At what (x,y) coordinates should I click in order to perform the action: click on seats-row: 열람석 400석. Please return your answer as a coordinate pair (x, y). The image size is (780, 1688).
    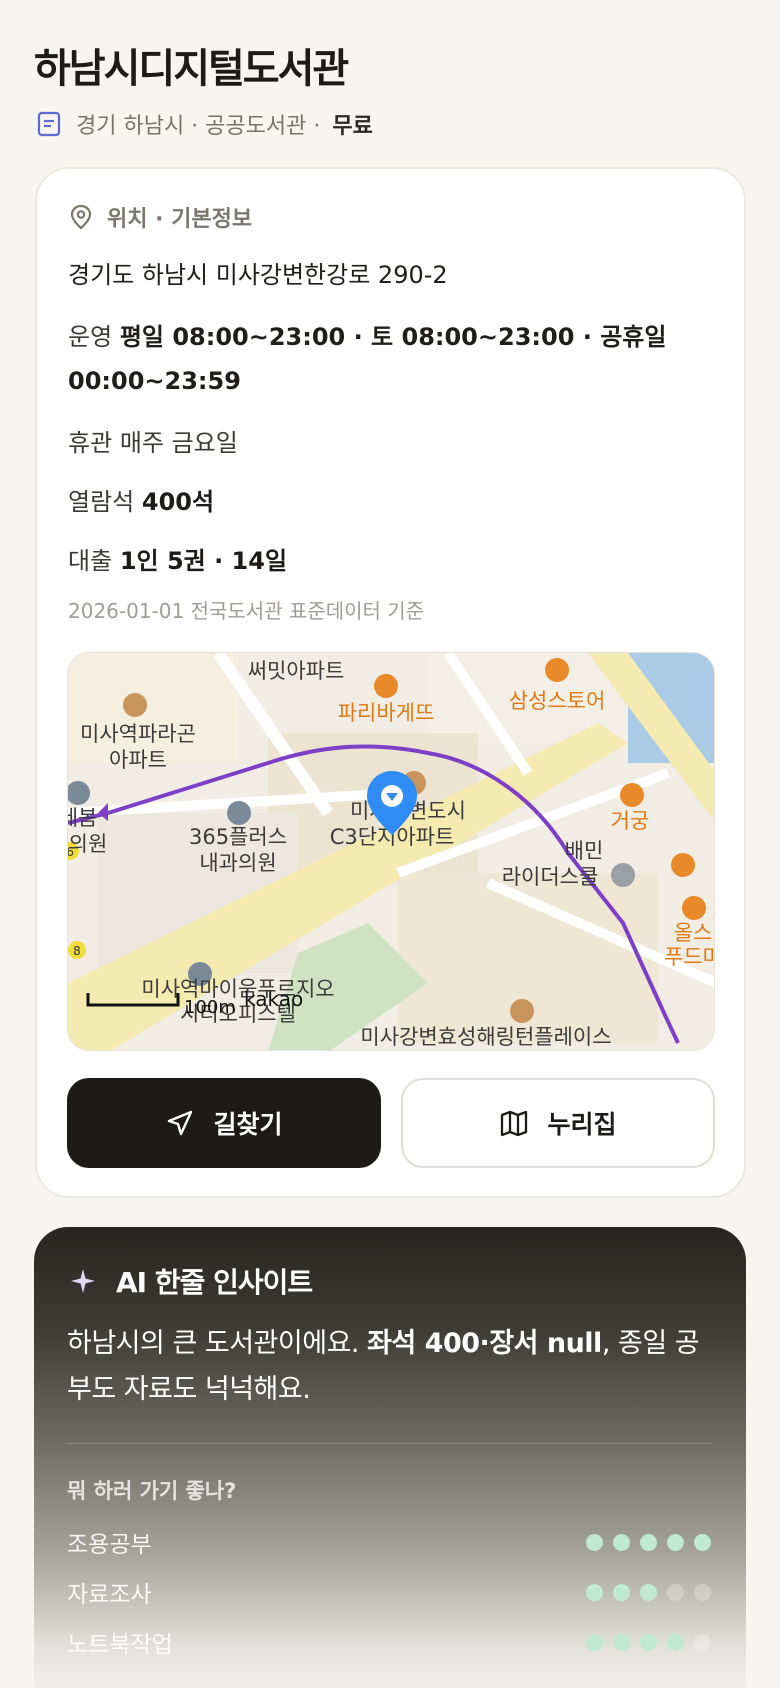
    Looking at the image, I should click on (141, 499).